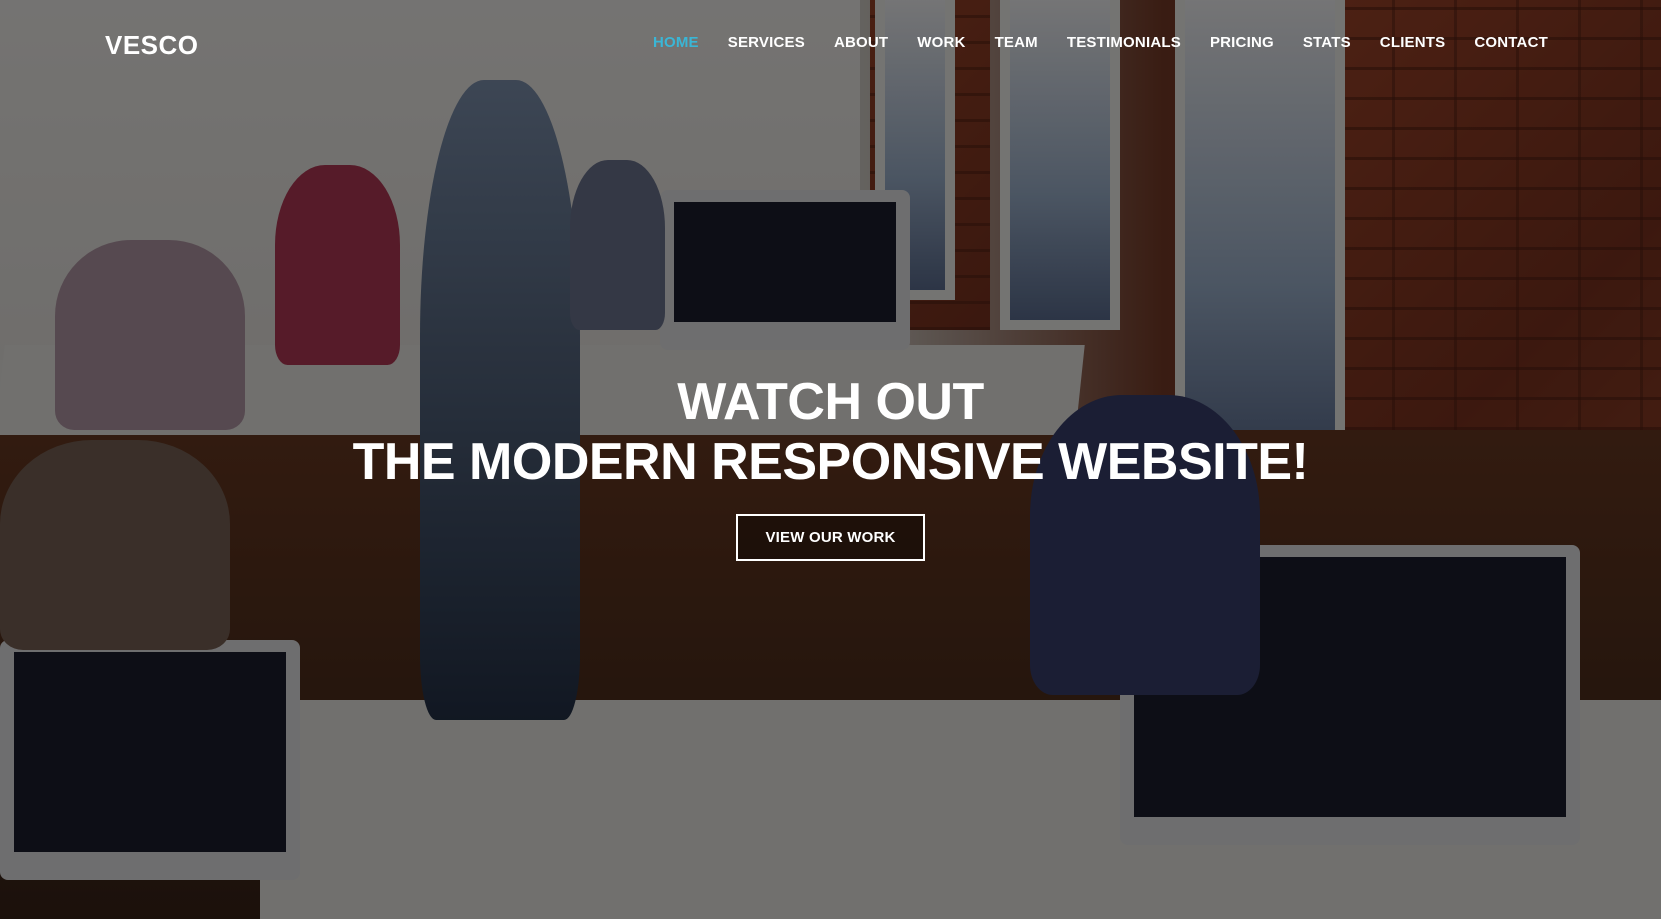  Describe the element at coordinates (1327, 42) in the screenshot. I see `nav-item-stats: STATS` at that location.